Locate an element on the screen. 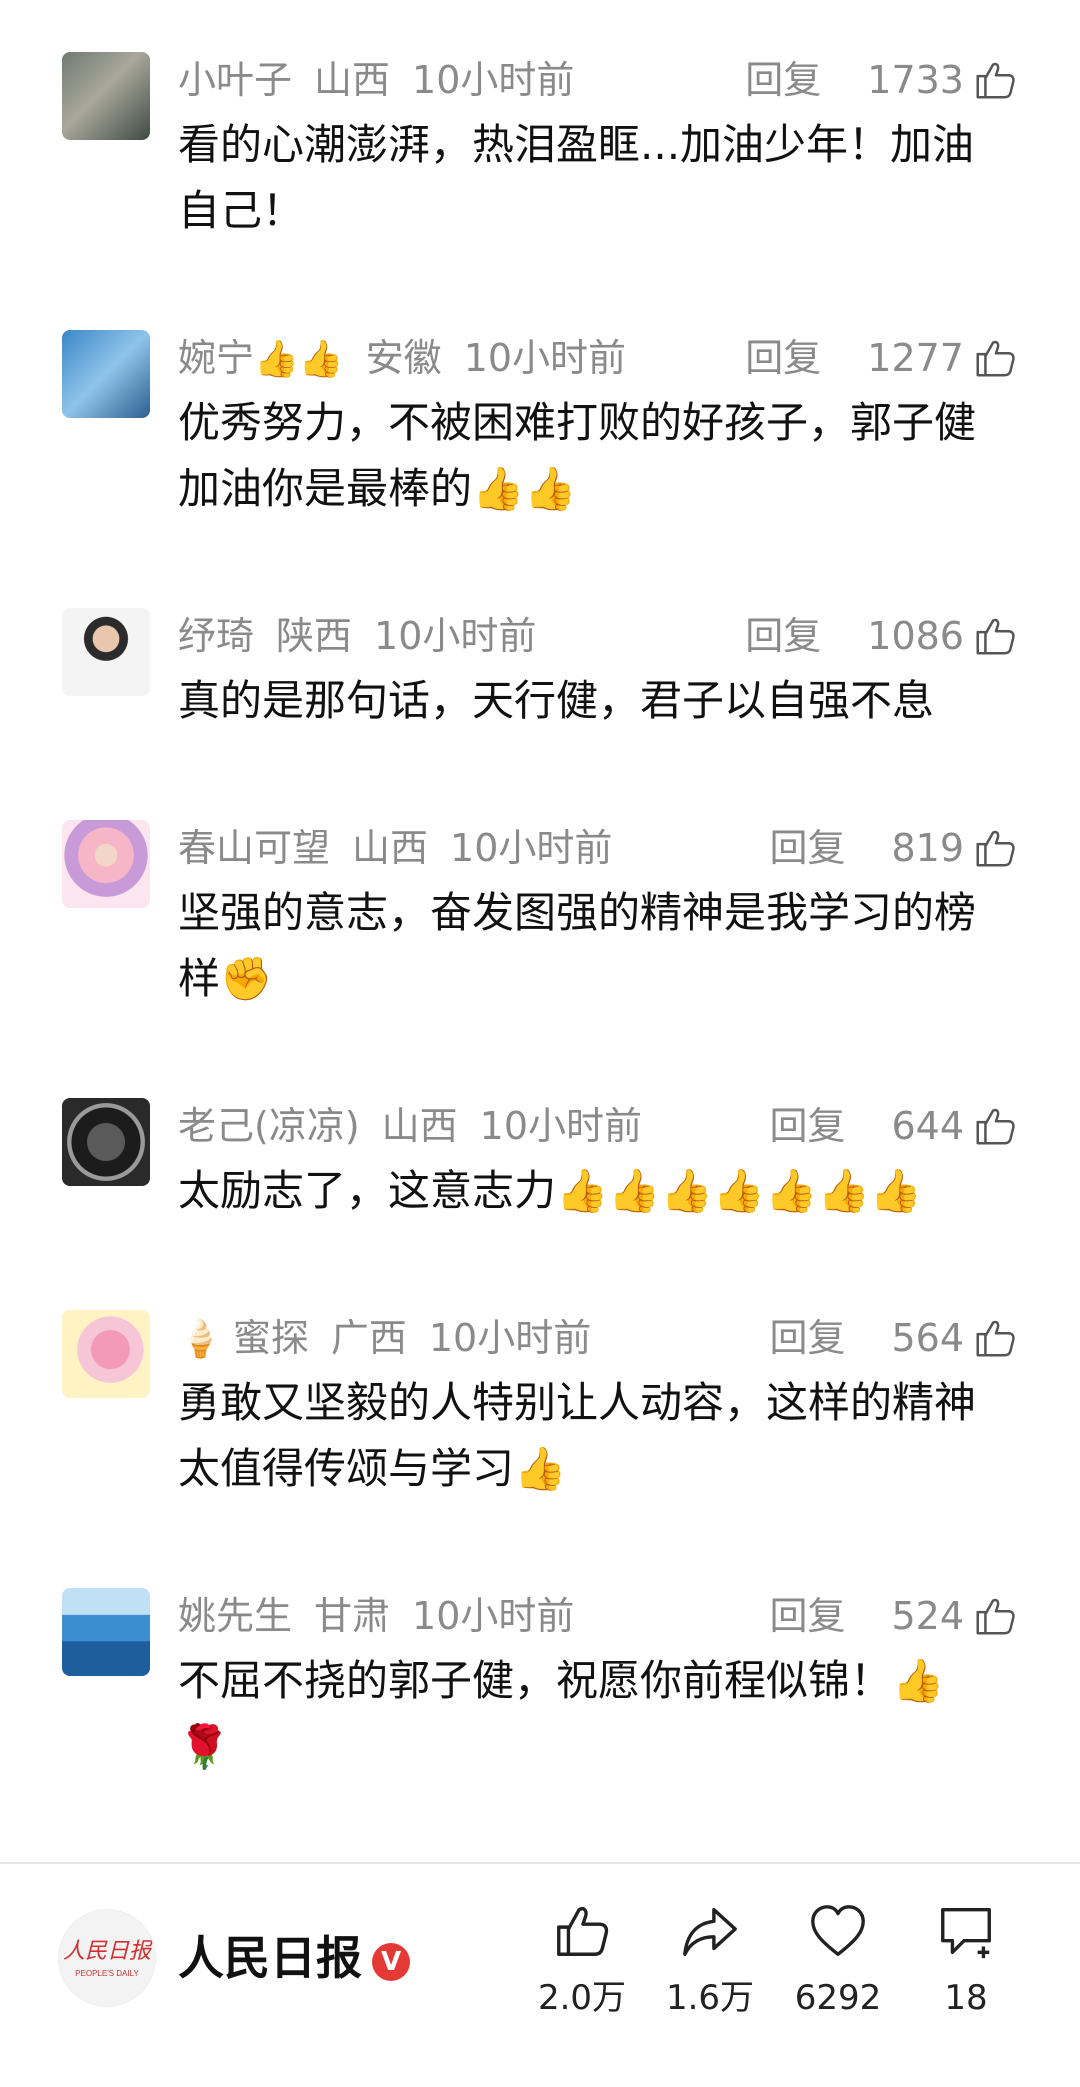 This screenshot has width=1080, height=2087. region: 安徽 is located at coordinates (403, 358).